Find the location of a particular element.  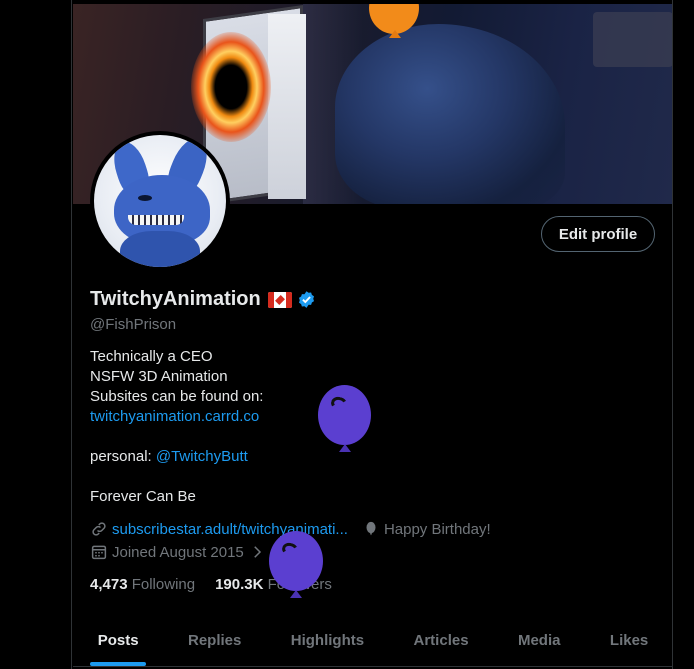

tab-label: Highlights is located at coordinates (327, 640).